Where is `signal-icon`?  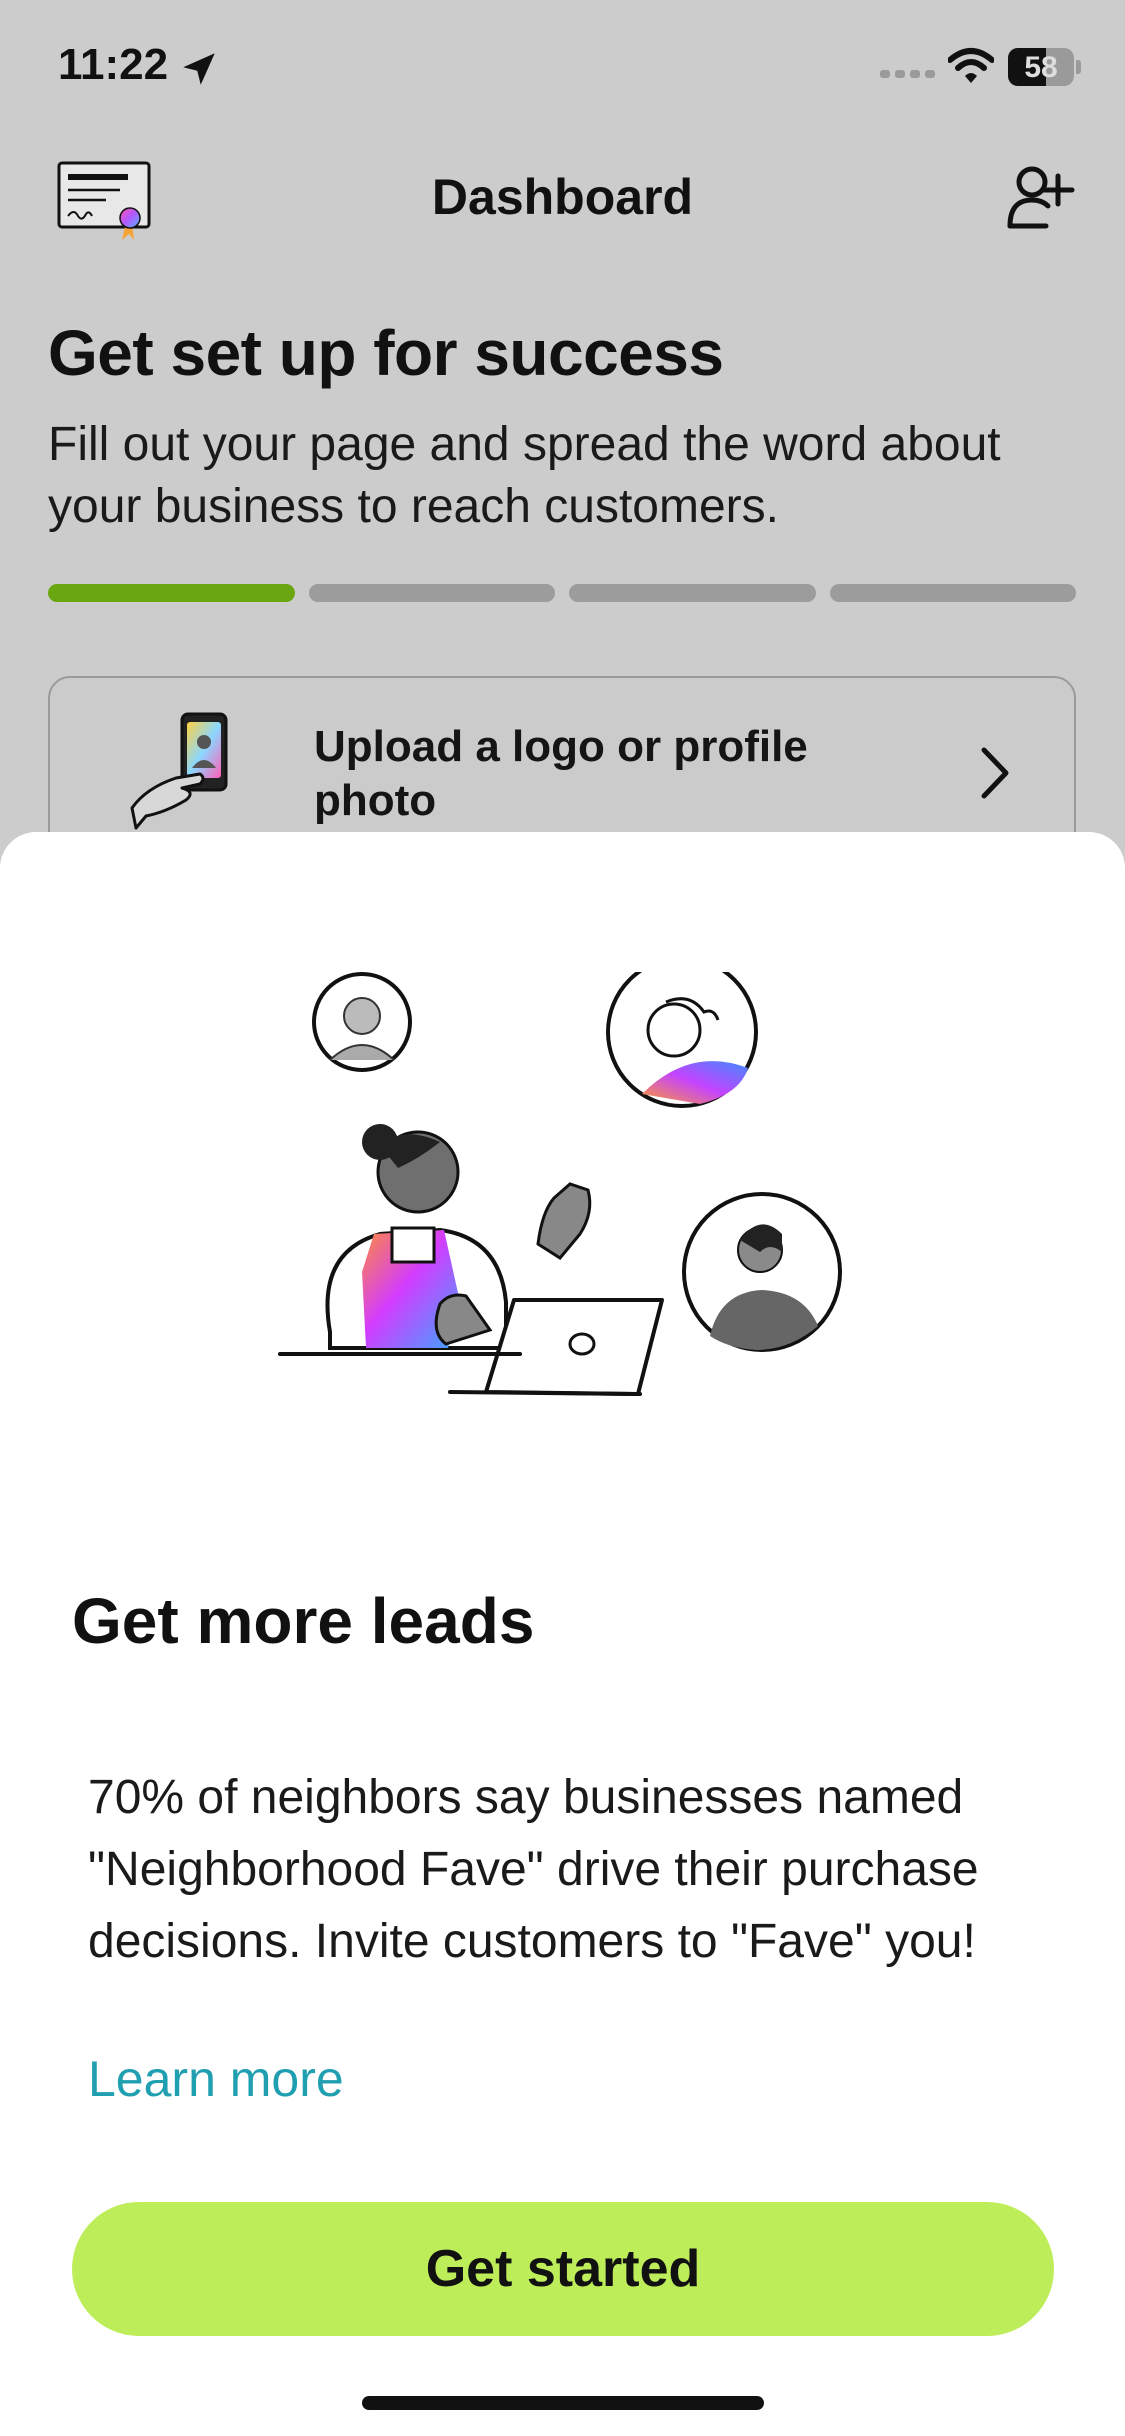 signal-icon is located at coordinates (907, 74).